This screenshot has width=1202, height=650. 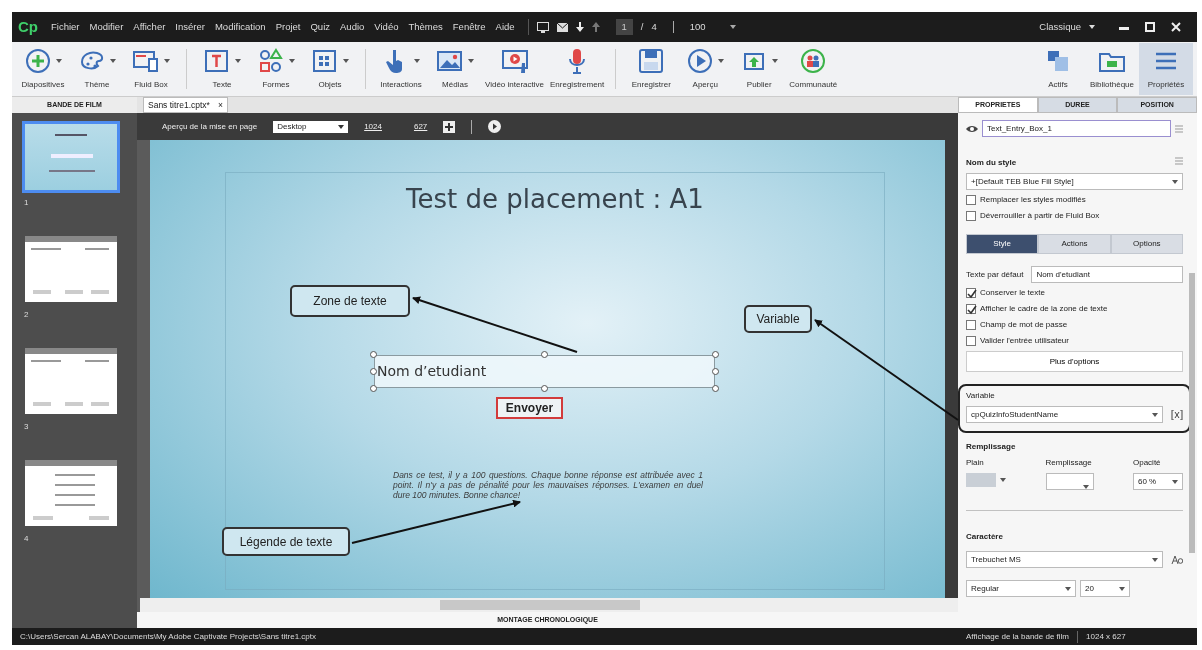 I want to click on maximize-icon, so click(x=1150, y=27).